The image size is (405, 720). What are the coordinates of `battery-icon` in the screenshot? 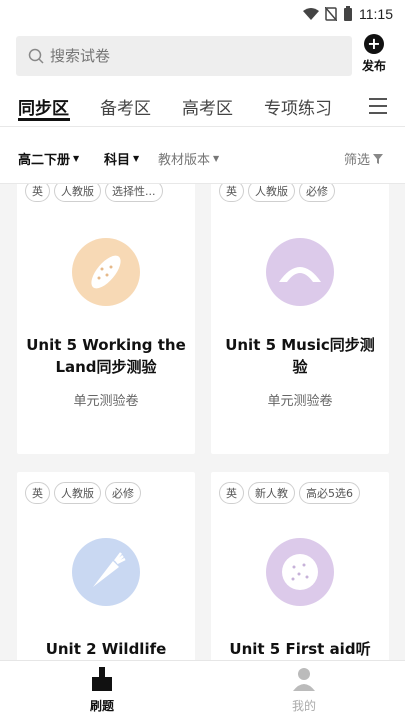 It's located at (348, 13).